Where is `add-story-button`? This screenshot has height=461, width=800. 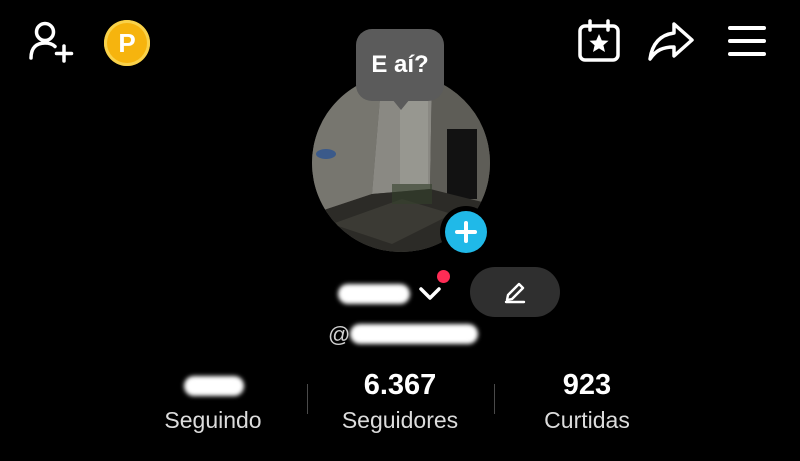 add-story-button is located at coordinates (466, 232).